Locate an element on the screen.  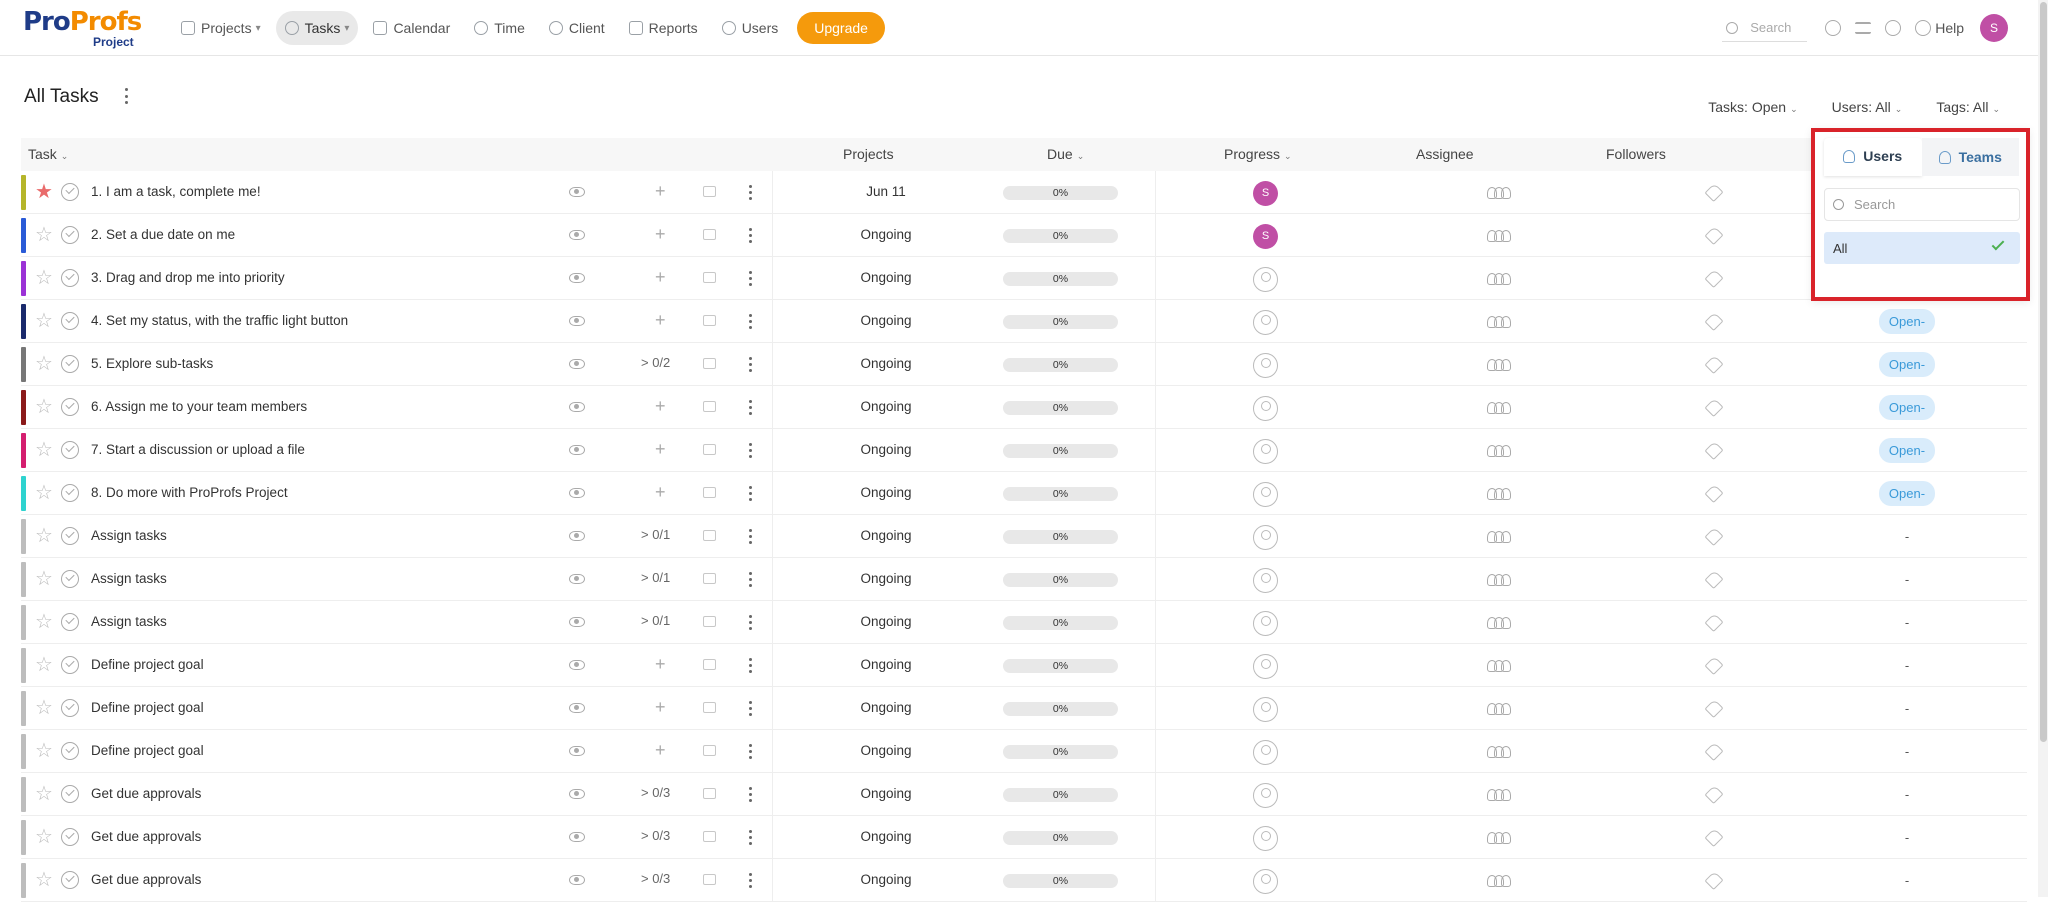
column-task: Task ⌄ is located at coordinates (48, 154).